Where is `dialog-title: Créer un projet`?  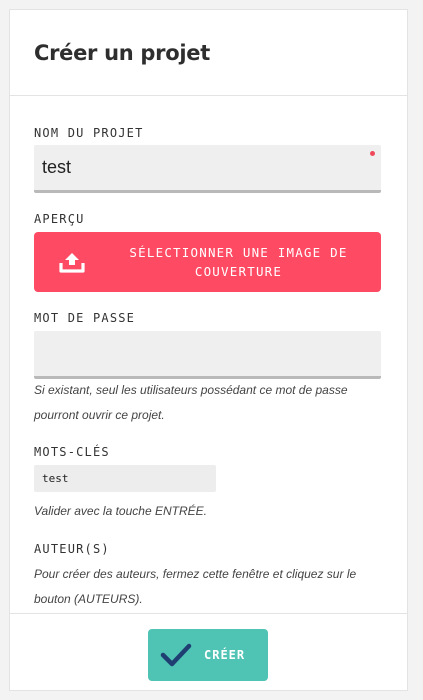 dialog-title: Créer un projet is located at coordinates (122, 52).